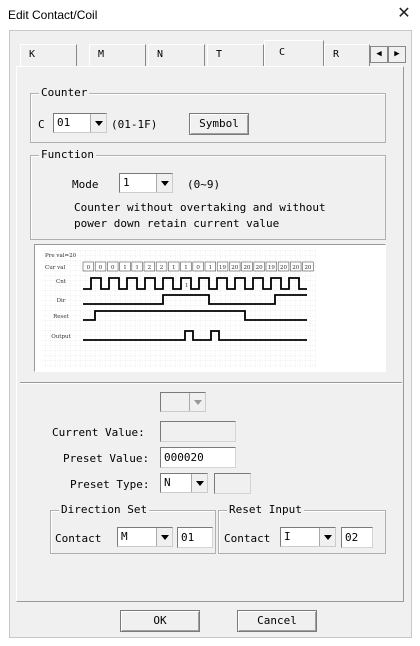 The image size is (420, 646). Describe the element at coordinates (184, 483) in the screenshot. I see `preset-type-select: N` at that location.